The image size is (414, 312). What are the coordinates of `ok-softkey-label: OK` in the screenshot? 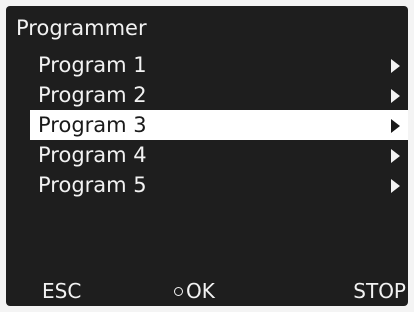 It's located at (200, 291).